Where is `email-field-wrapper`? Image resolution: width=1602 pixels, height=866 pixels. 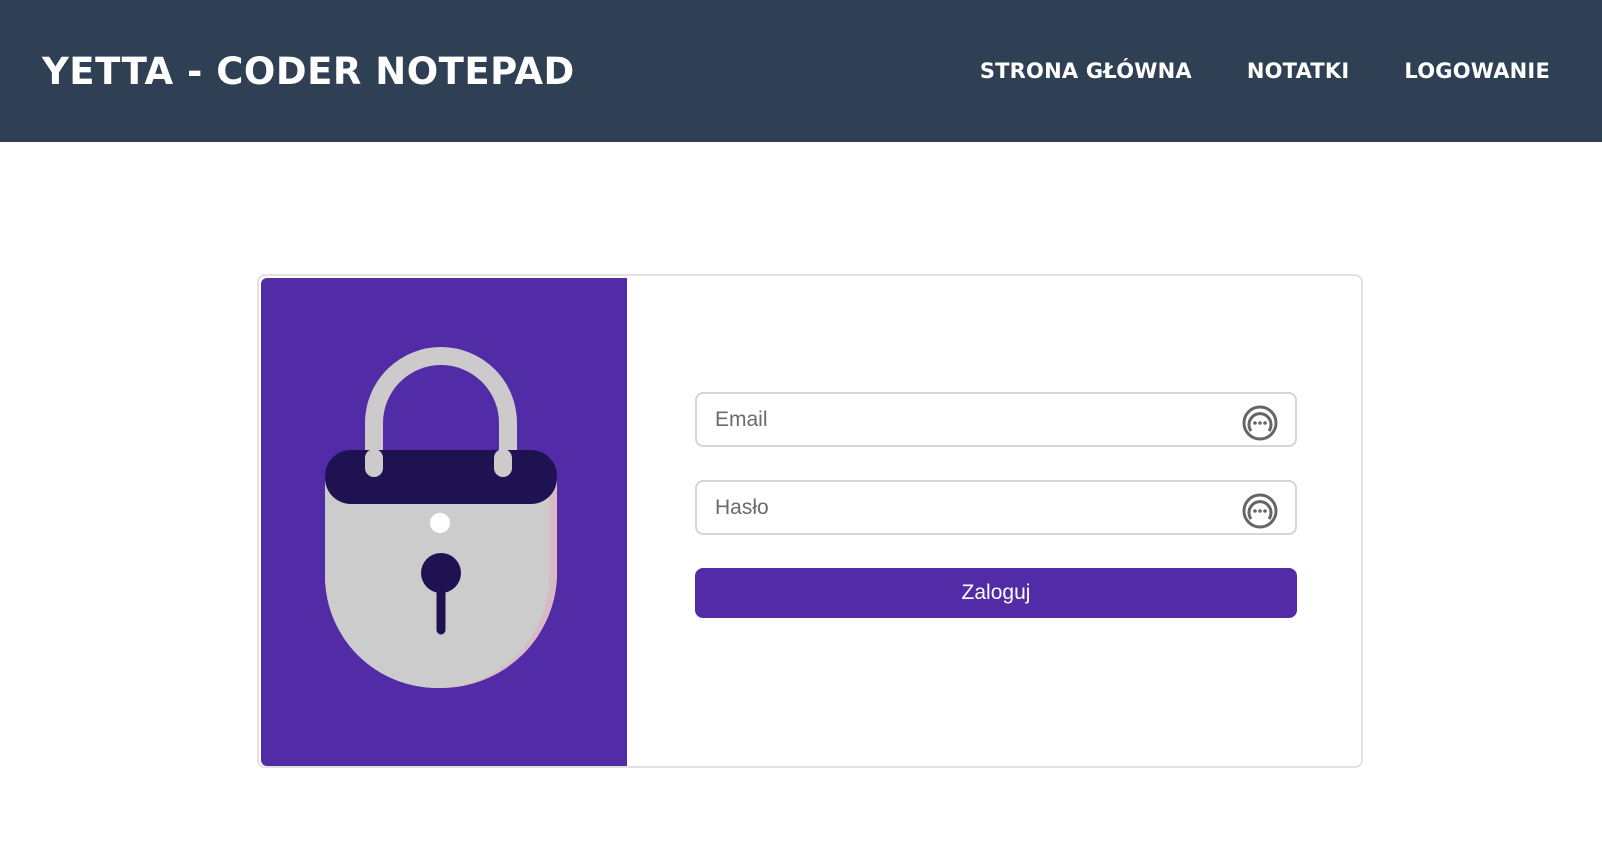 email-field-wrapper is located at coordinates (996, 419).